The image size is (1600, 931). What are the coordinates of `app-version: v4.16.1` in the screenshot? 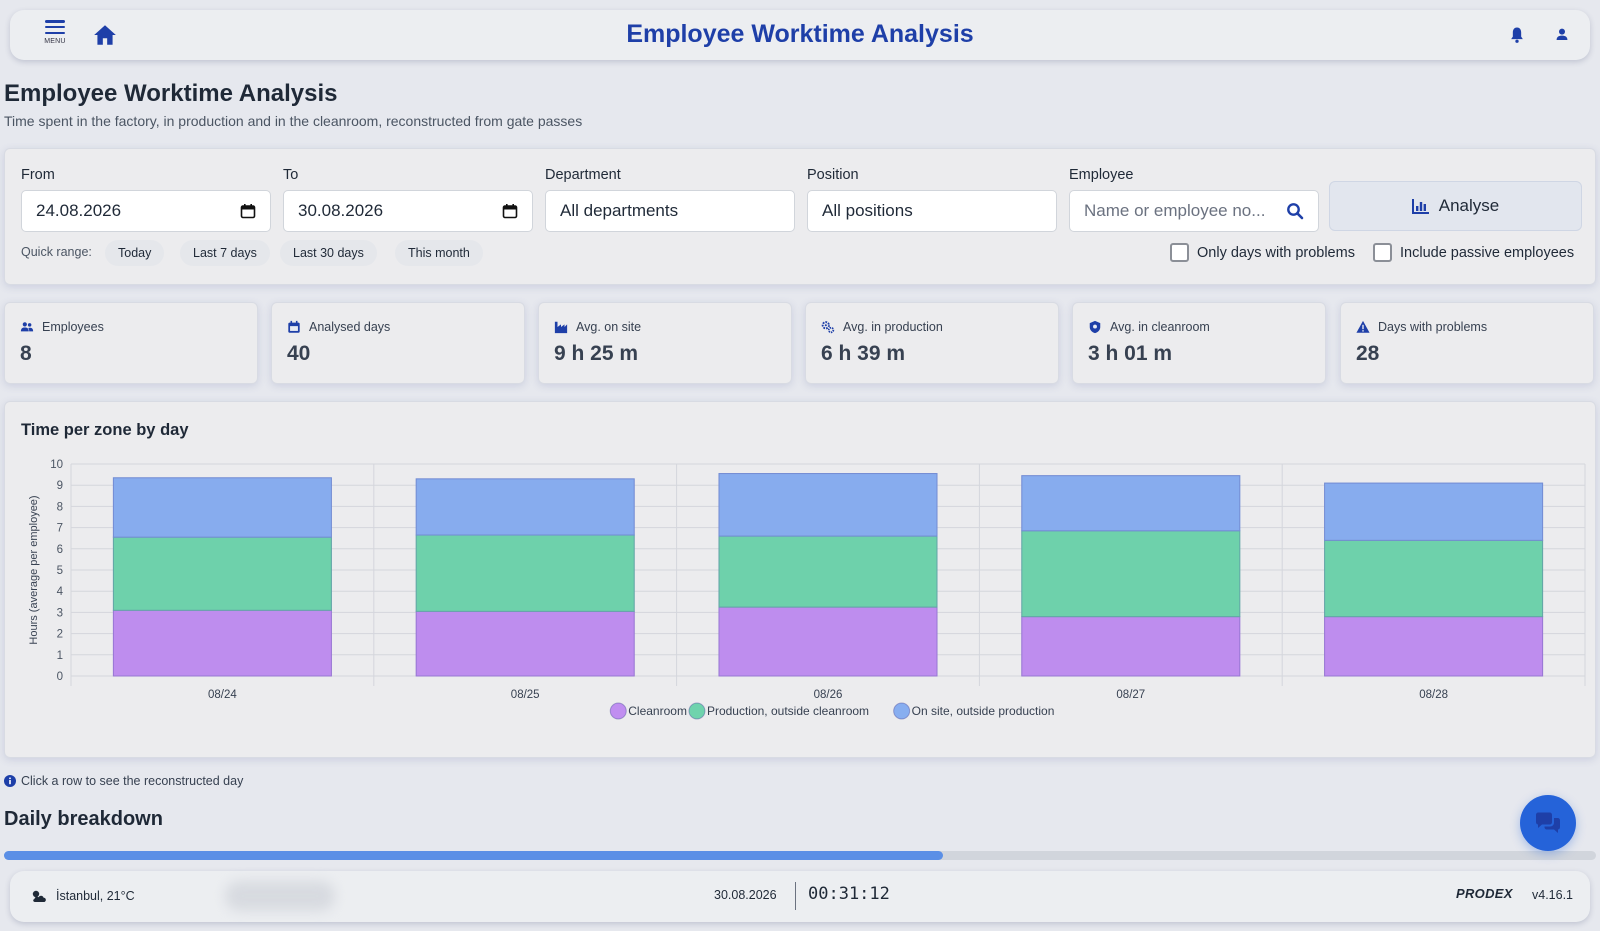 It's located at (1553, 895).